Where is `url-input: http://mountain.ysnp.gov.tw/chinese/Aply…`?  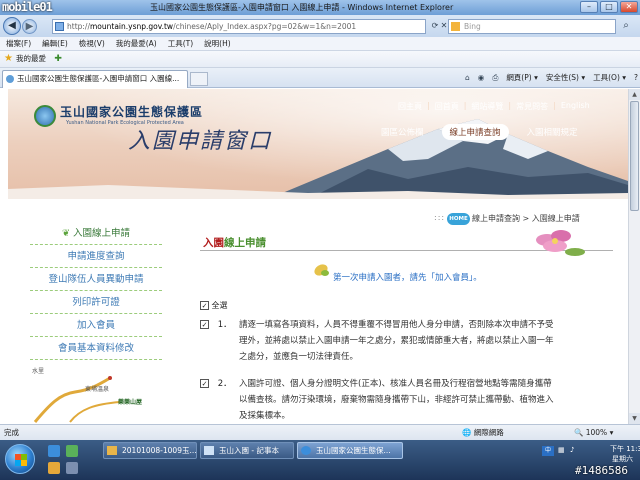
url-input: http://mountain.ysnp.gov.tw/chinese/Aply… is located at coordinates (239, 26).